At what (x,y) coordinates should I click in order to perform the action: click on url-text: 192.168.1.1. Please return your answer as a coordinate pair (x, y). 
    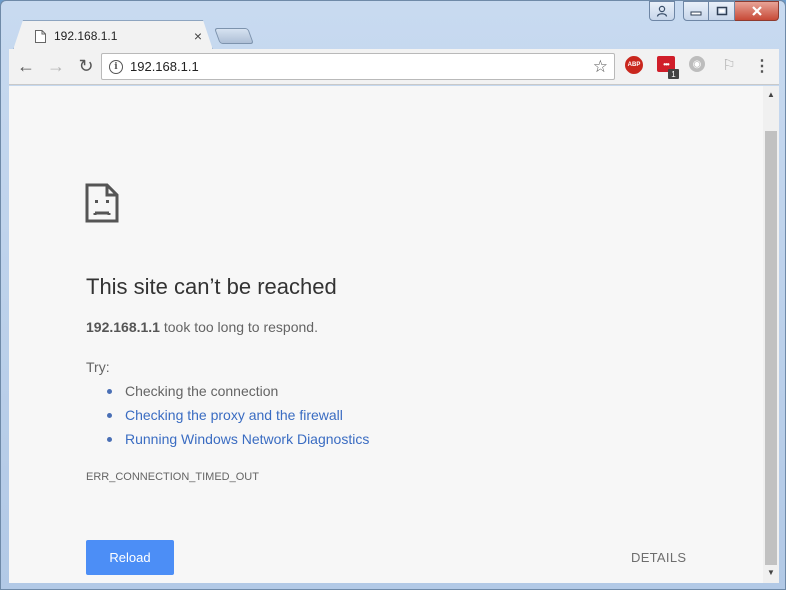
    Looking at the image, I should click on (361, 66).